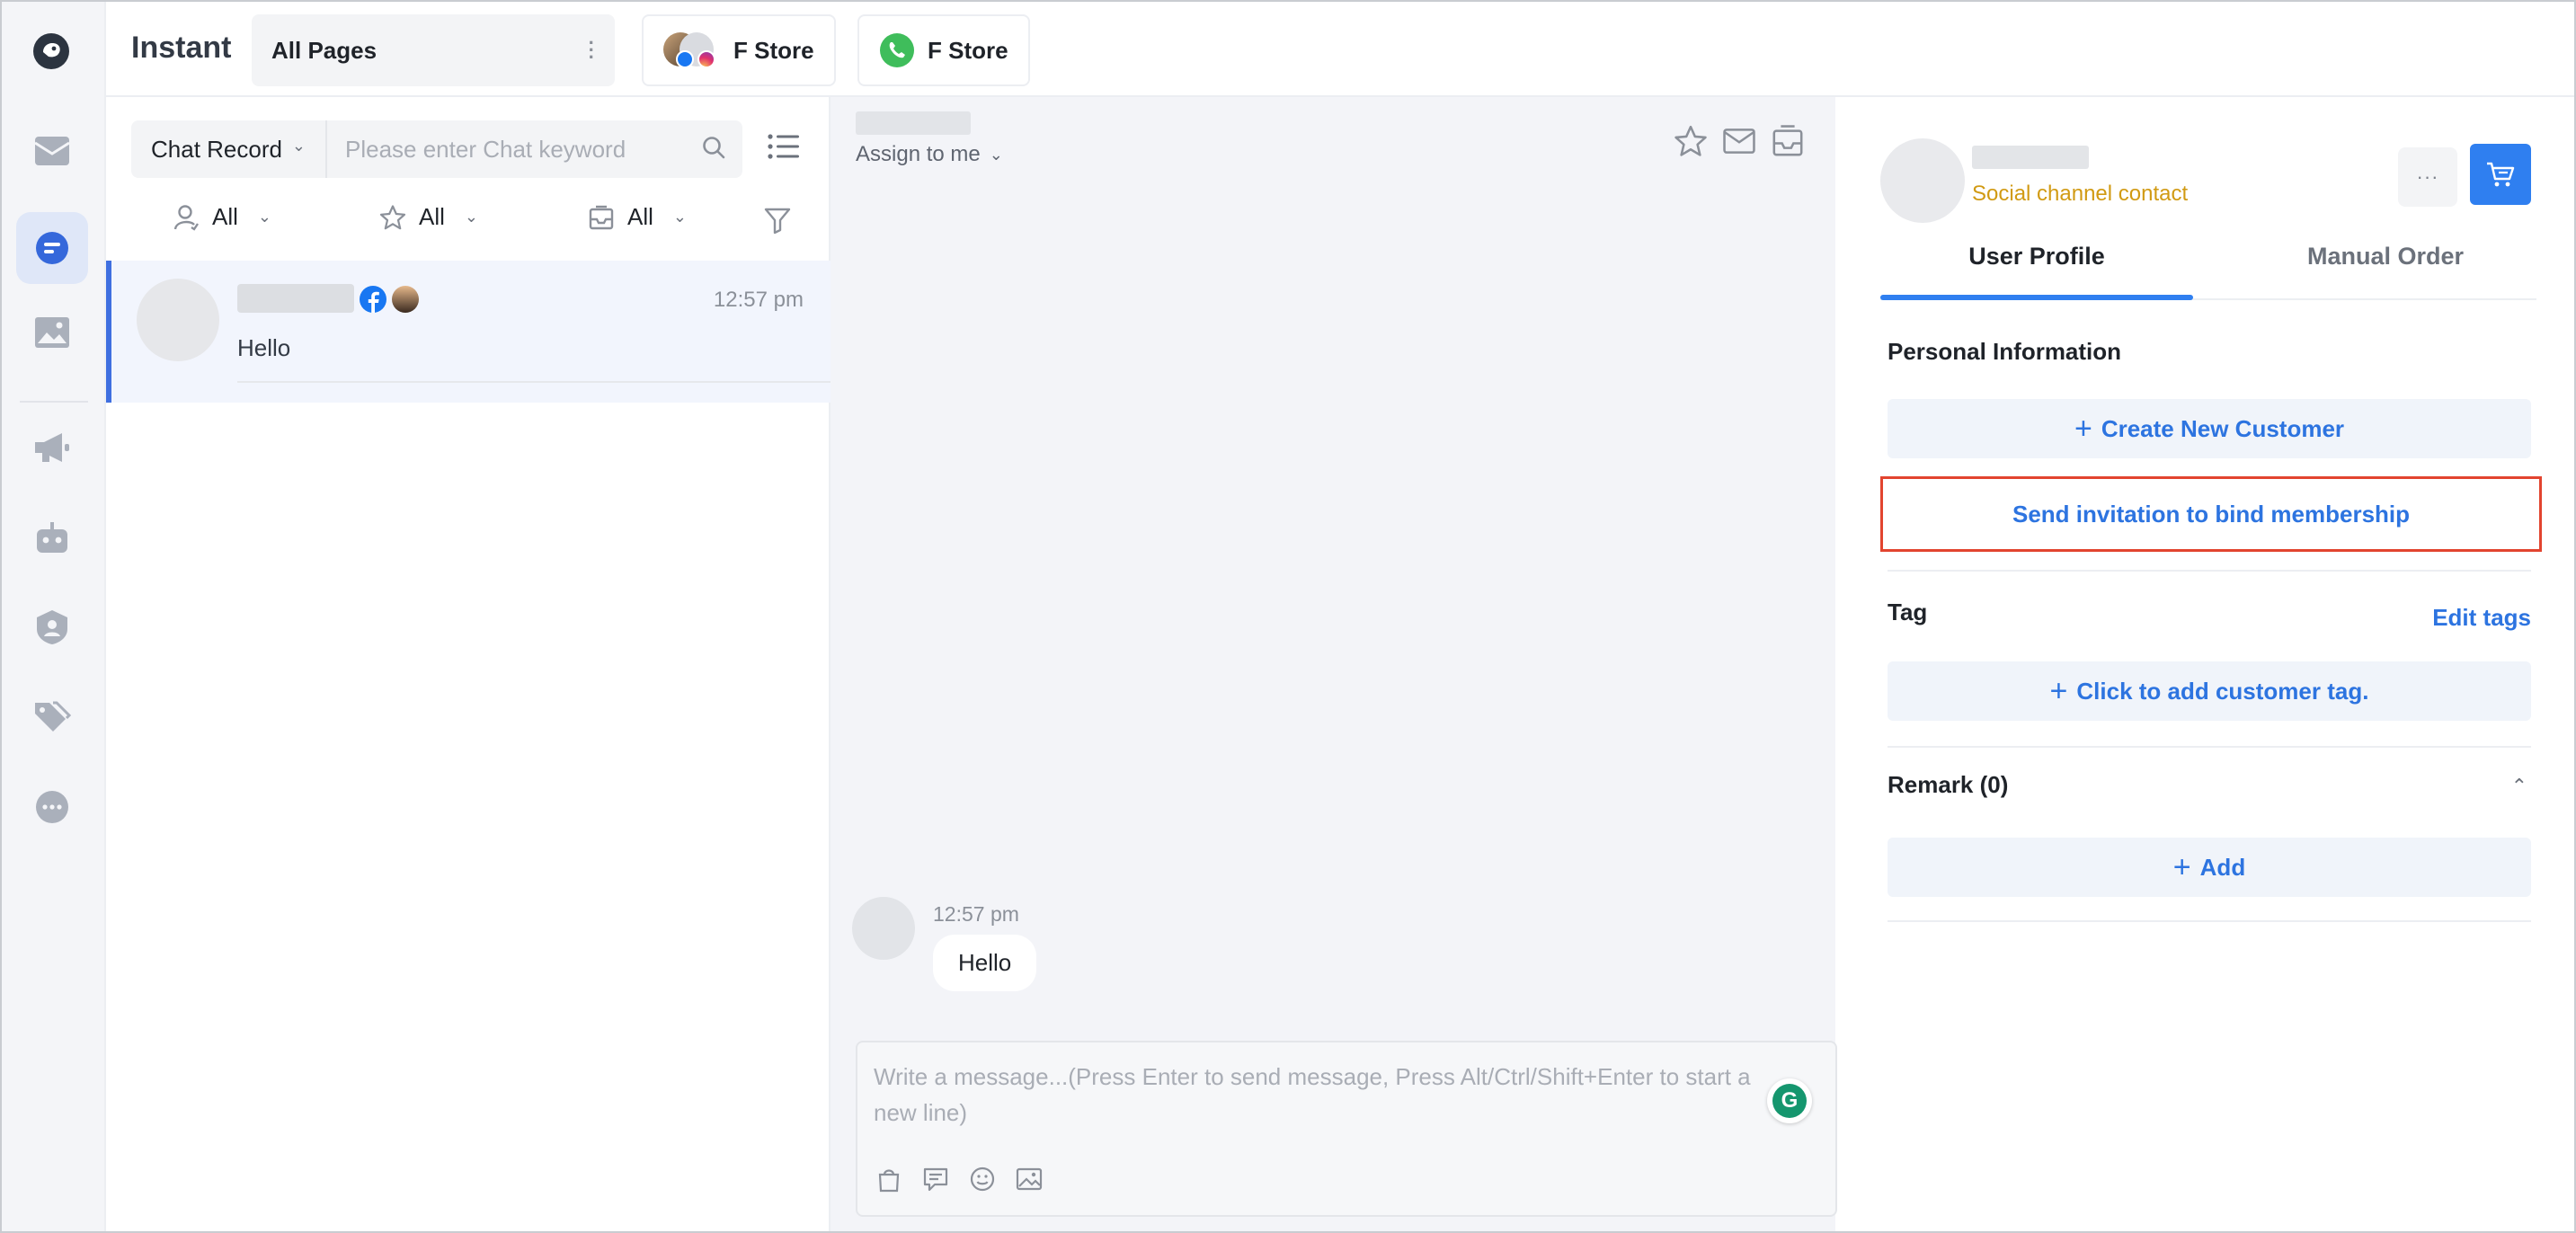 This screenshot has width=2576, height=1233. Describe the element at coordinates (2481, 618) in the screenshot. I see `edit-tags-link: Edit tags` at that location.